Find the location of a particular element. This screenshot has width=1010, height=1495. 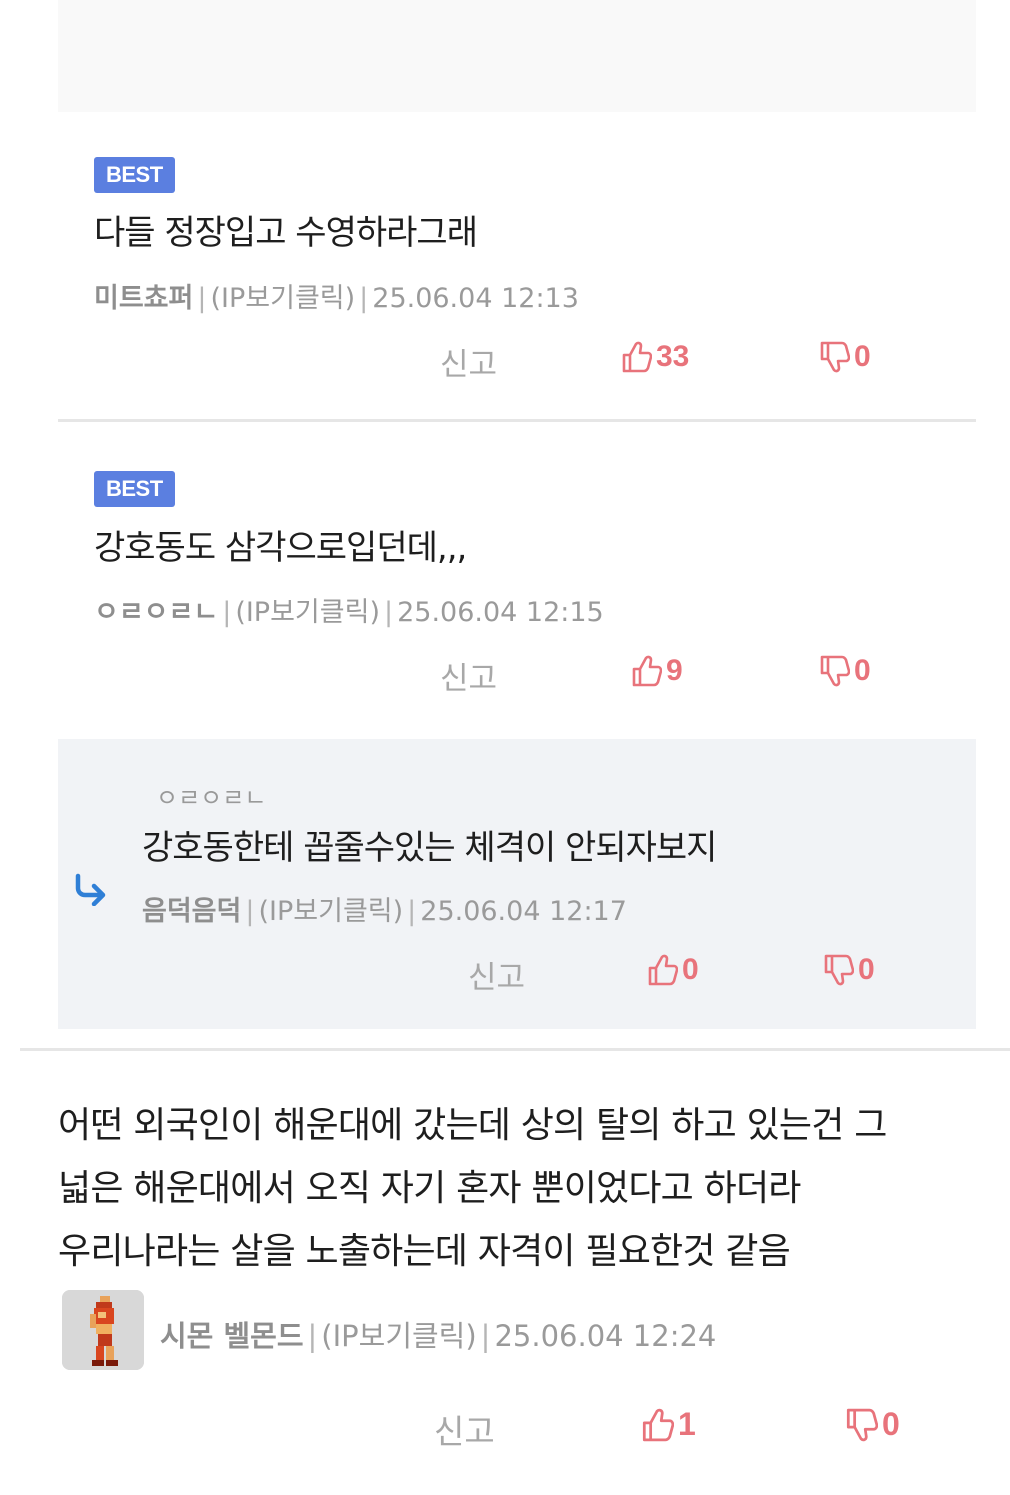

upvote-count: 0 is located at coordinates (690, 969).